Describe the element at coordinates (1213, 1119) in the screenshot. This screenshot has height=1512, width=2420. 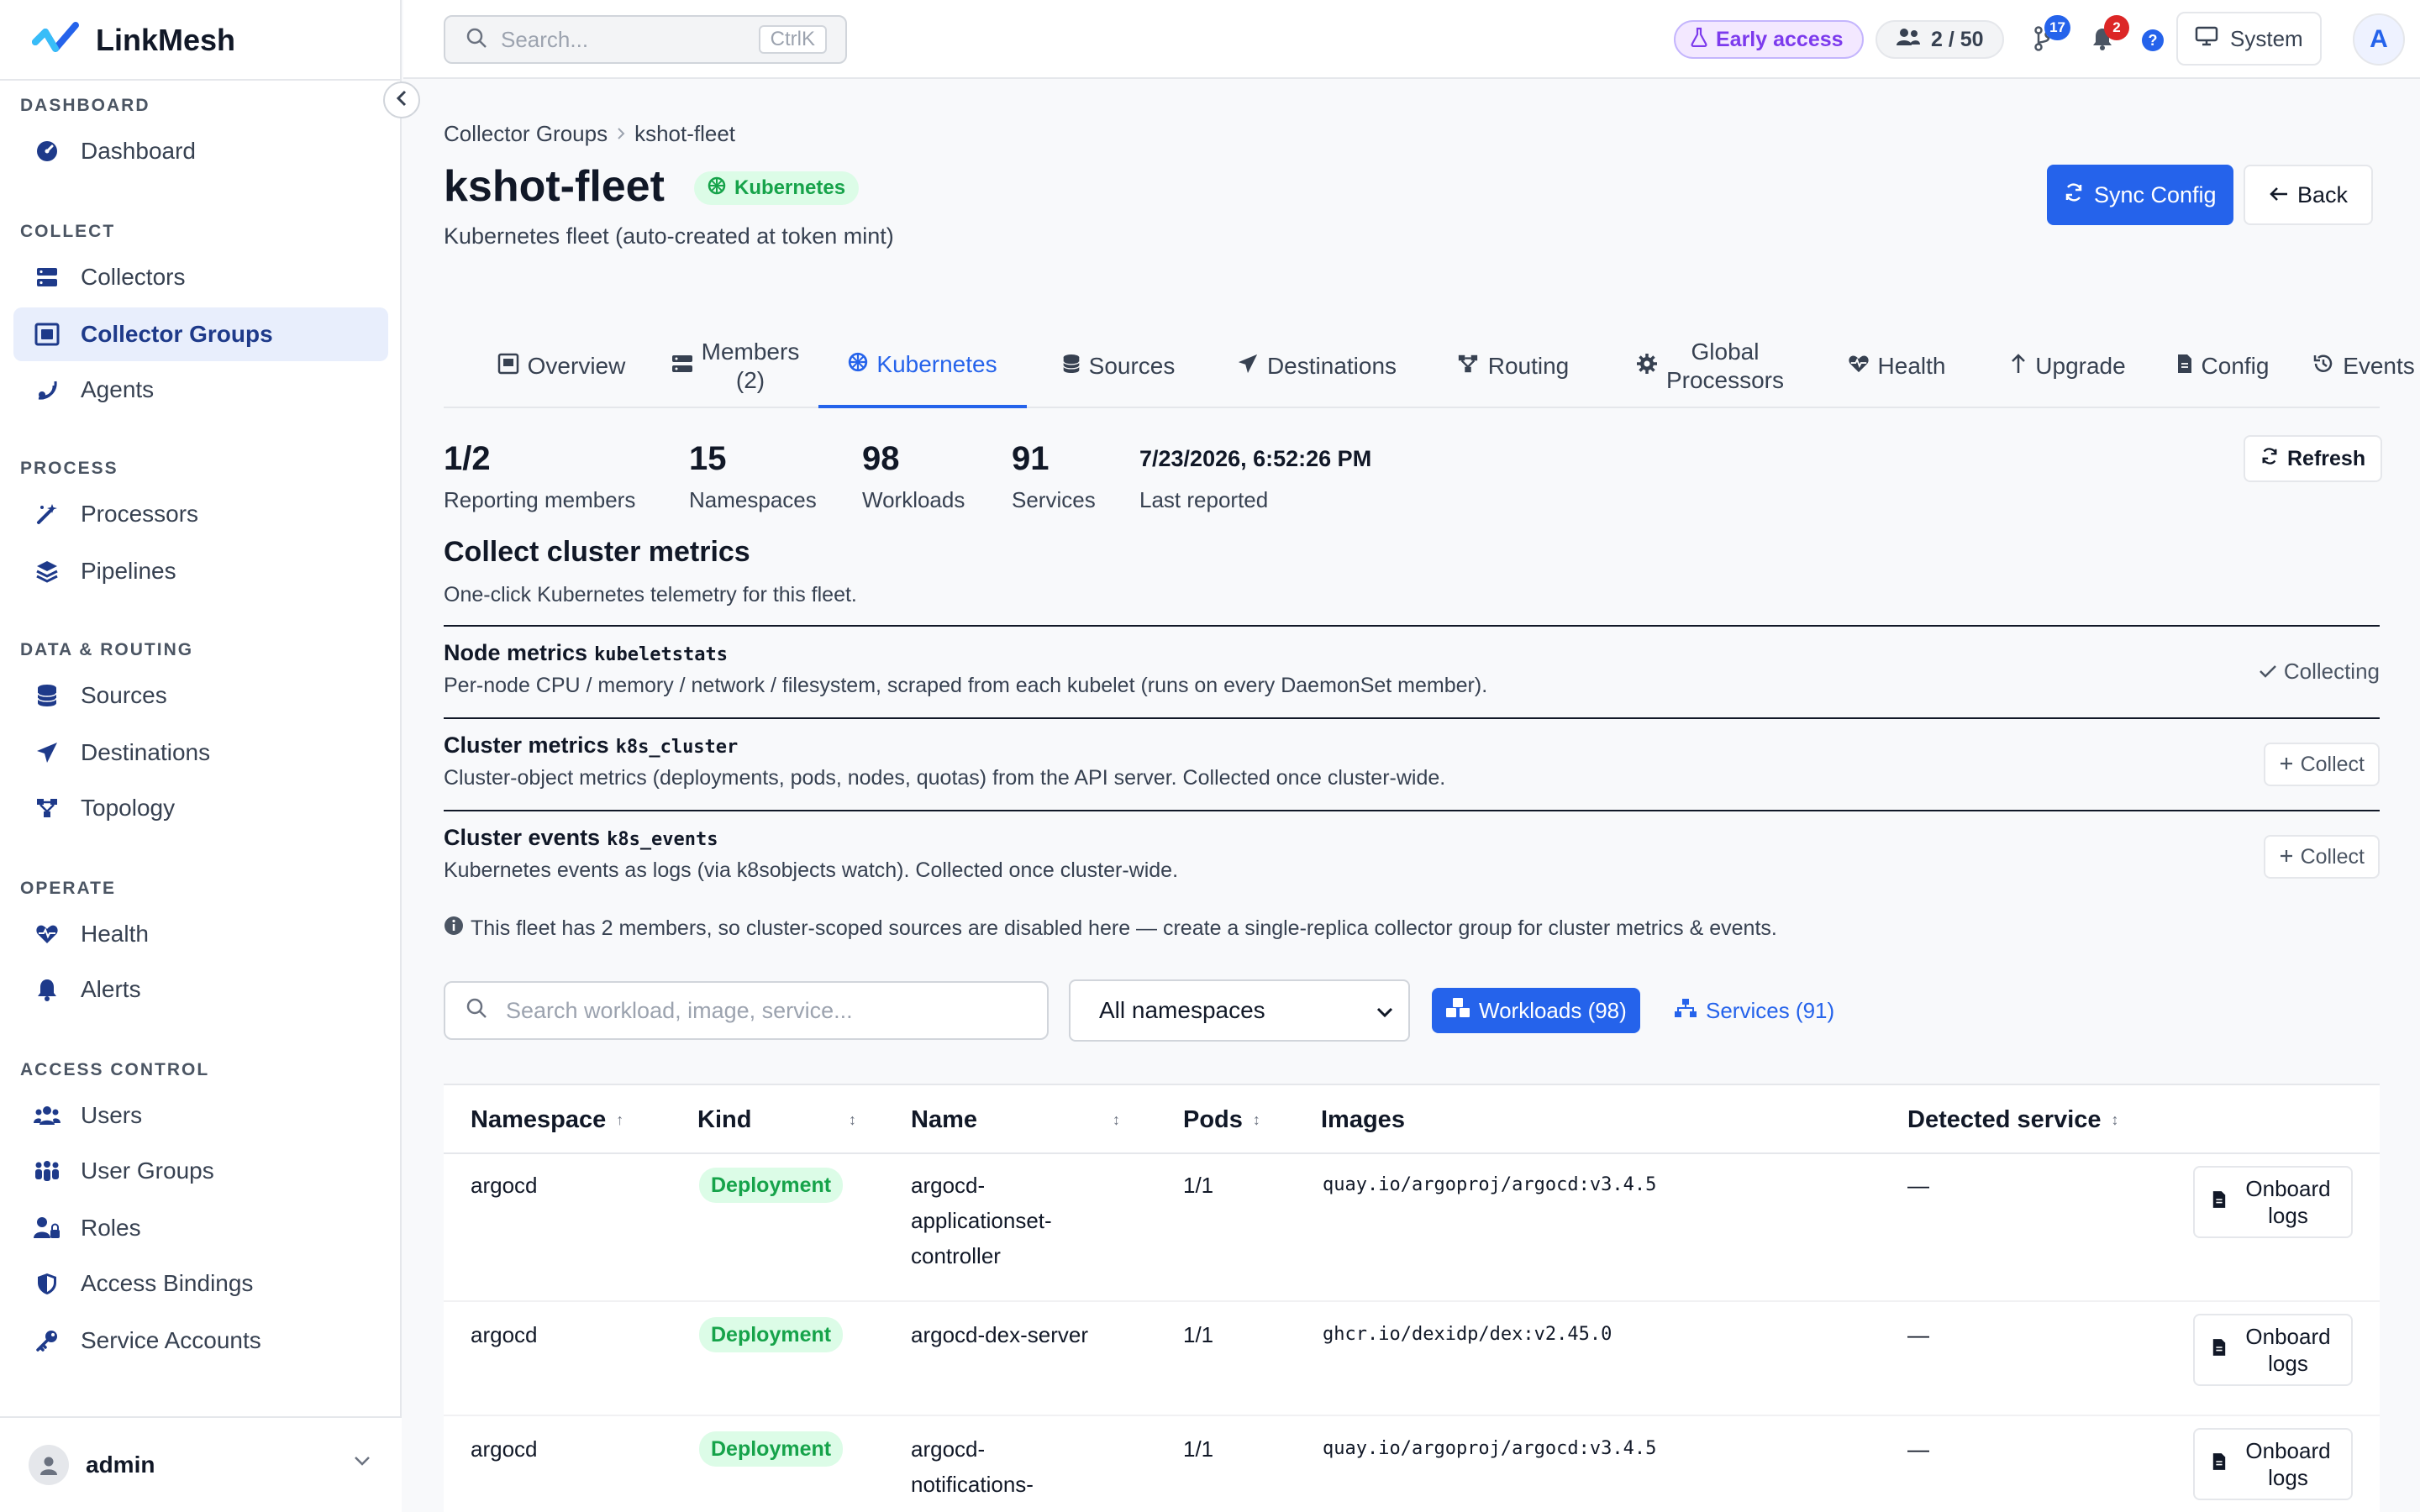
I see `column-label: Pods` at that location.